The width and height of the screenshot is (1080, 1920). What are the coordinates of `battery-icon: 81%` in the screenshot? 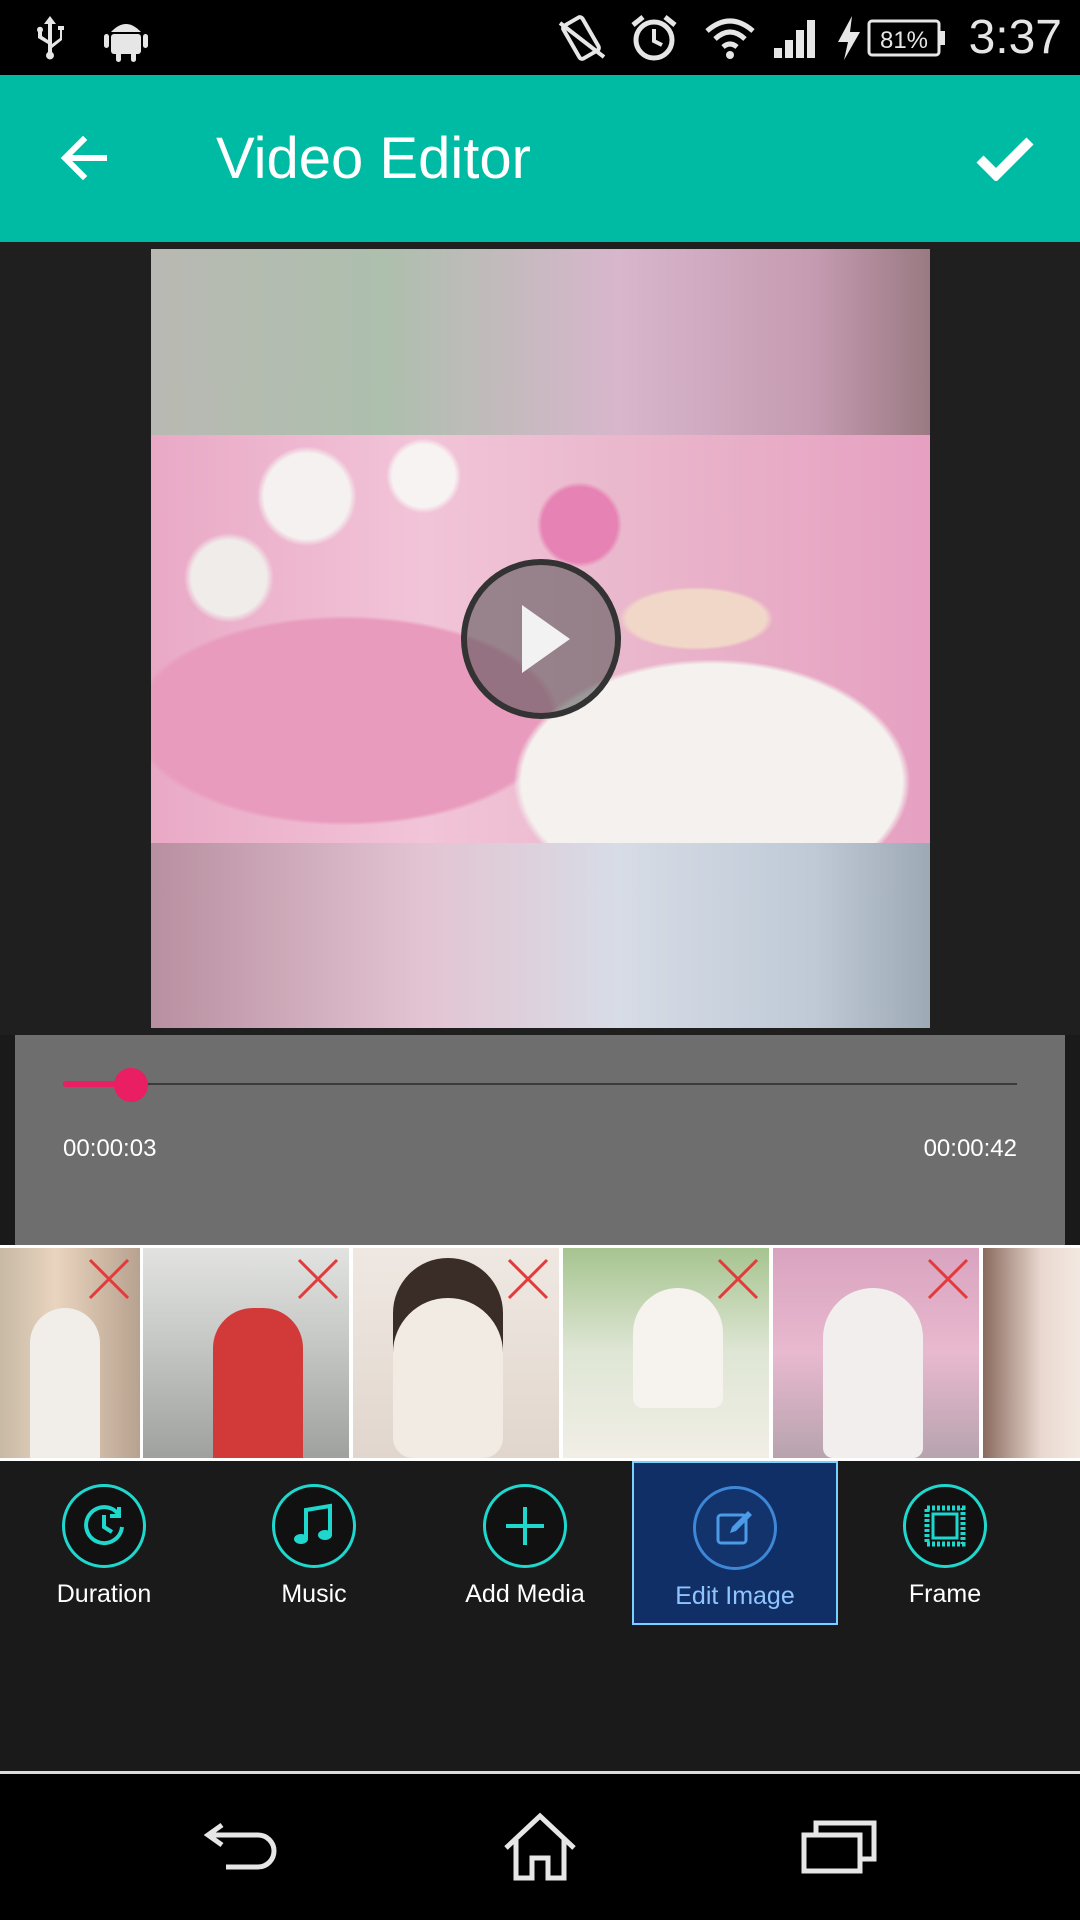 It's located at (907, 37).